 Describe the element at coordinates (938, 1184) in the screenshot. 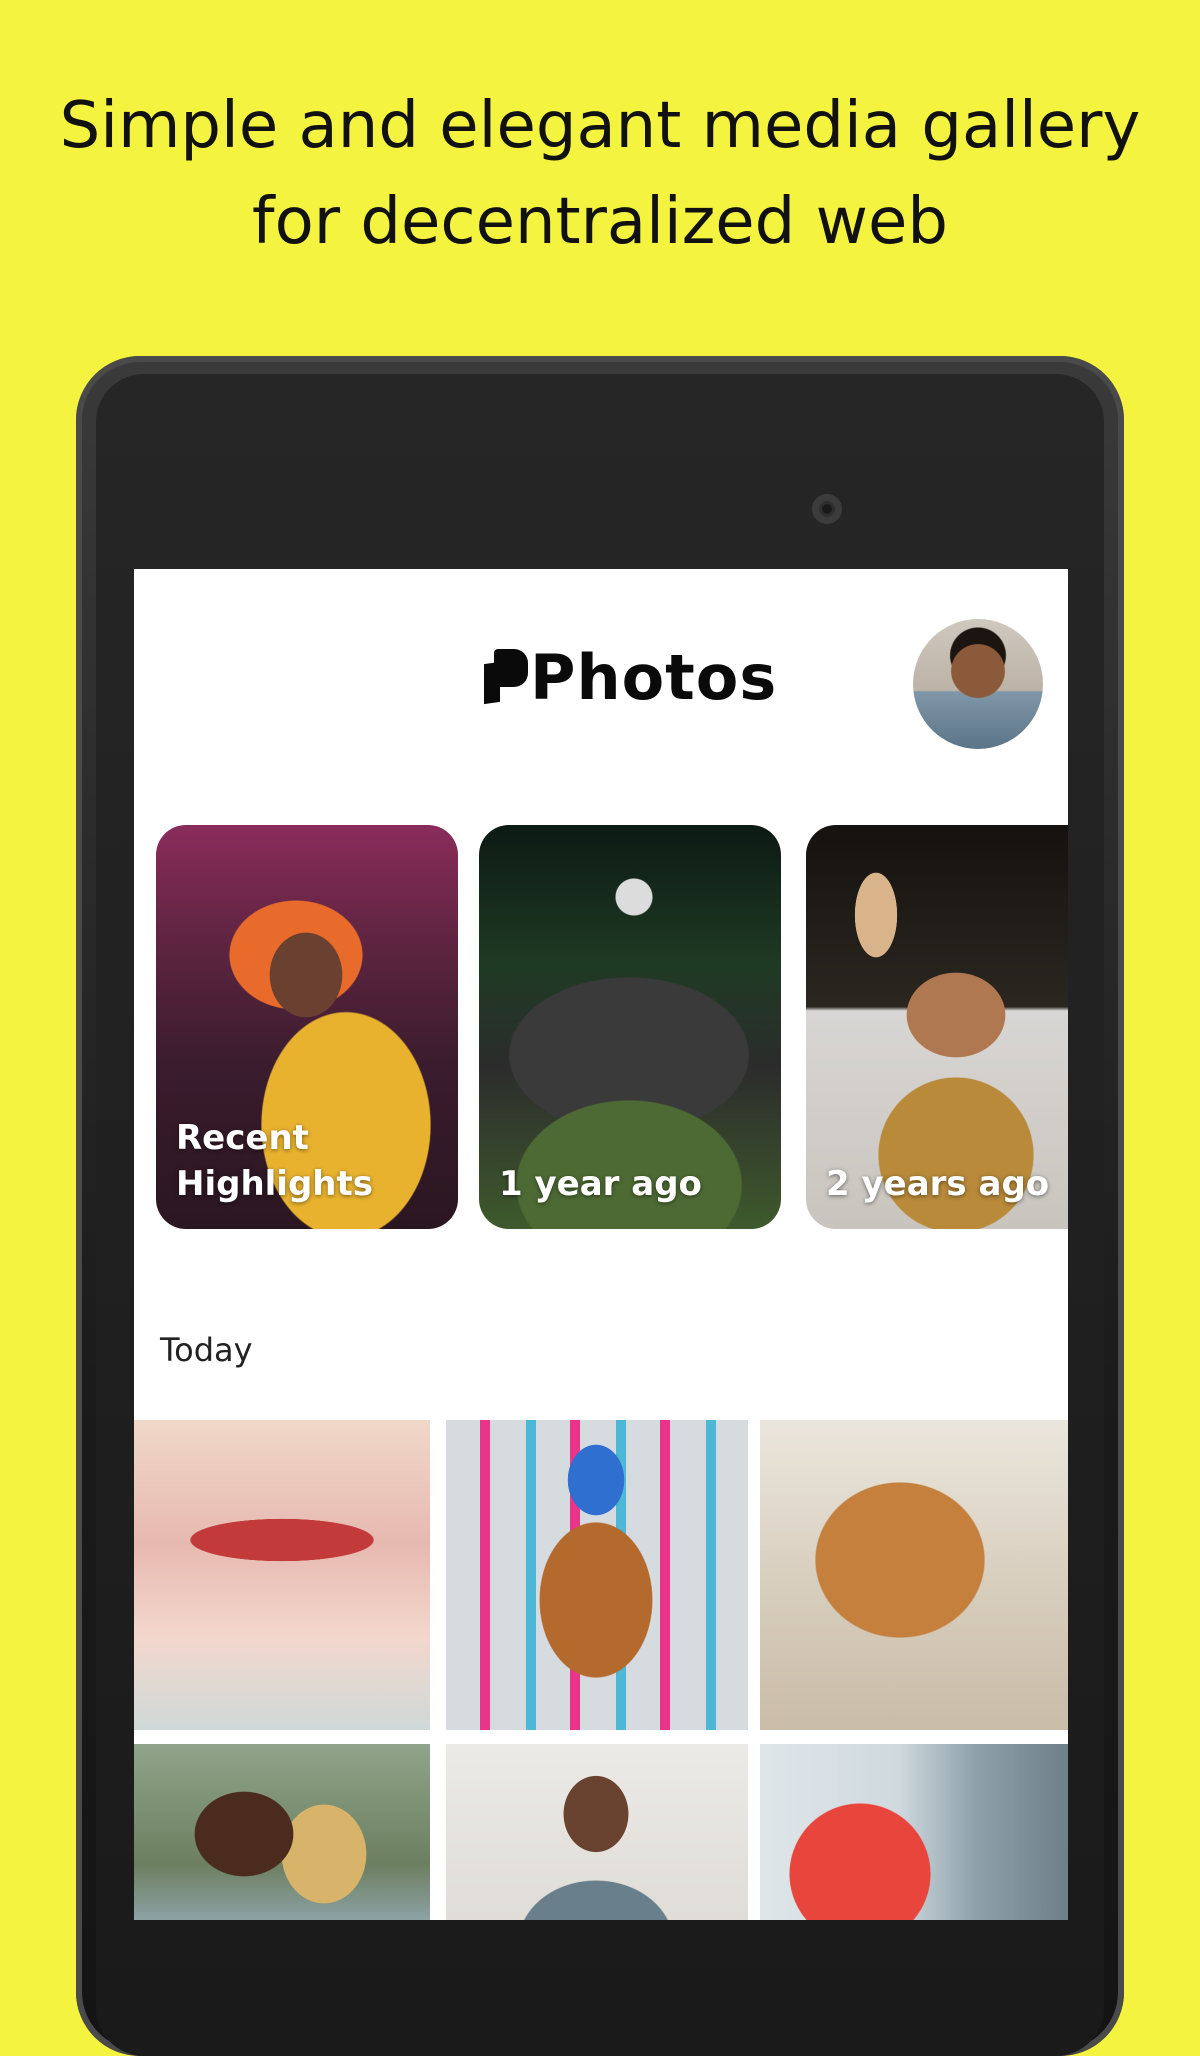

I see `highlight-label: 2 years ago` at that location.